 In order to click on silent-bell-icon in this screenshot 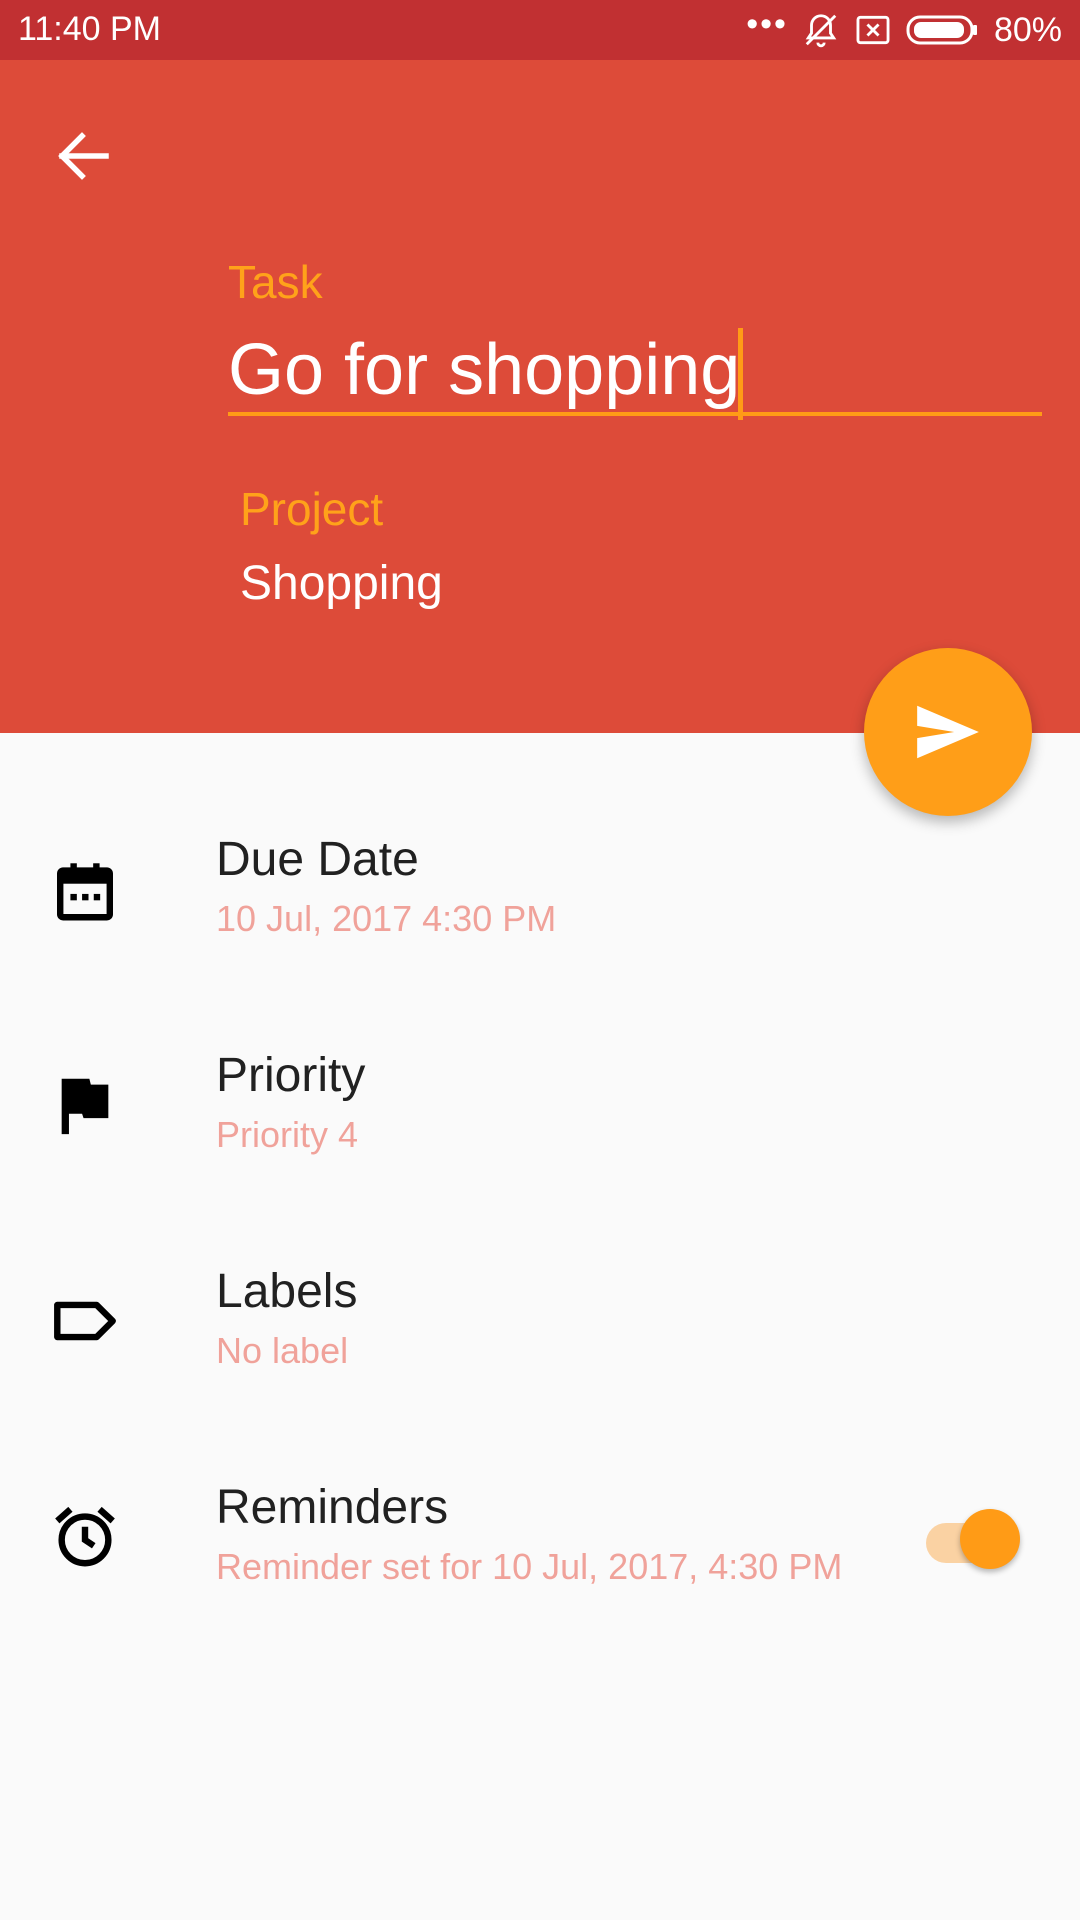, I will do `click(821, 31)`.